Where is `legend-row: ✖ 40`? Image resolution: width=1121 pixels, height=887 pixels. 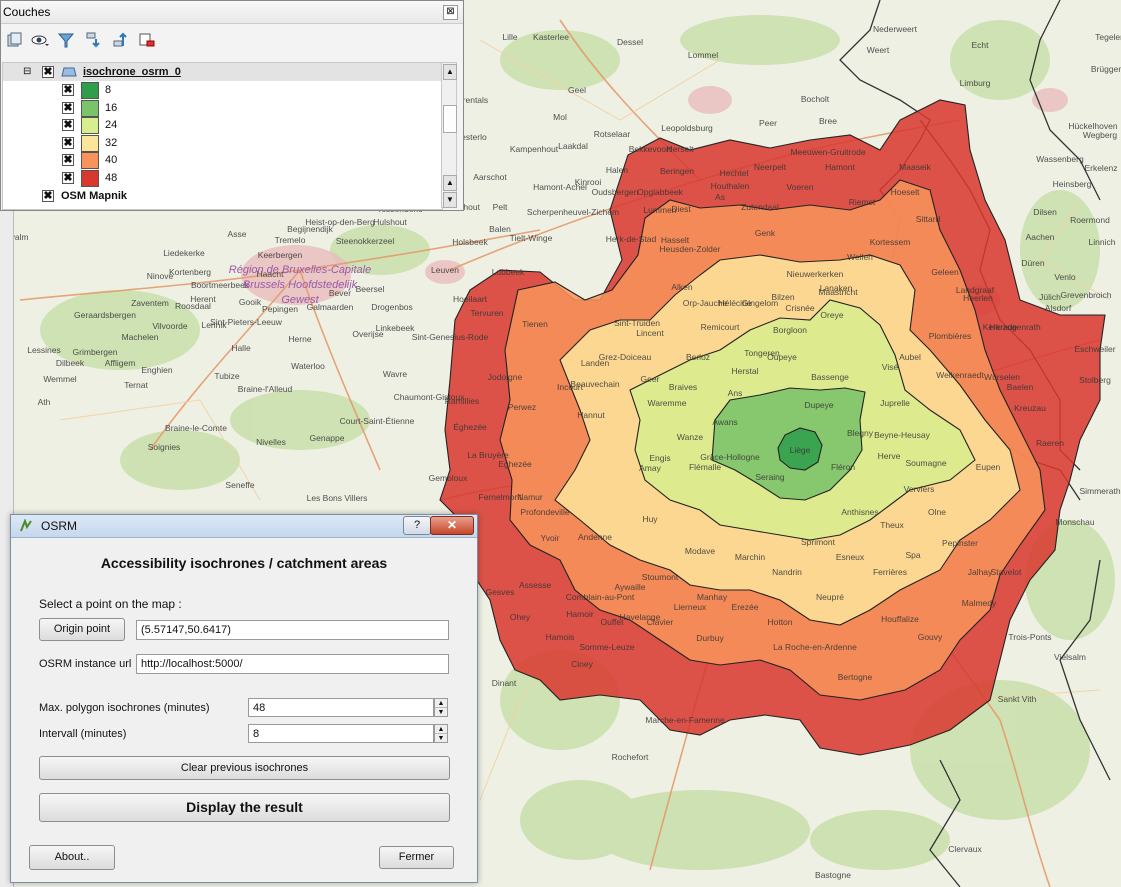 legend-row: ✖ 40 is located at coordinates (222, 160).